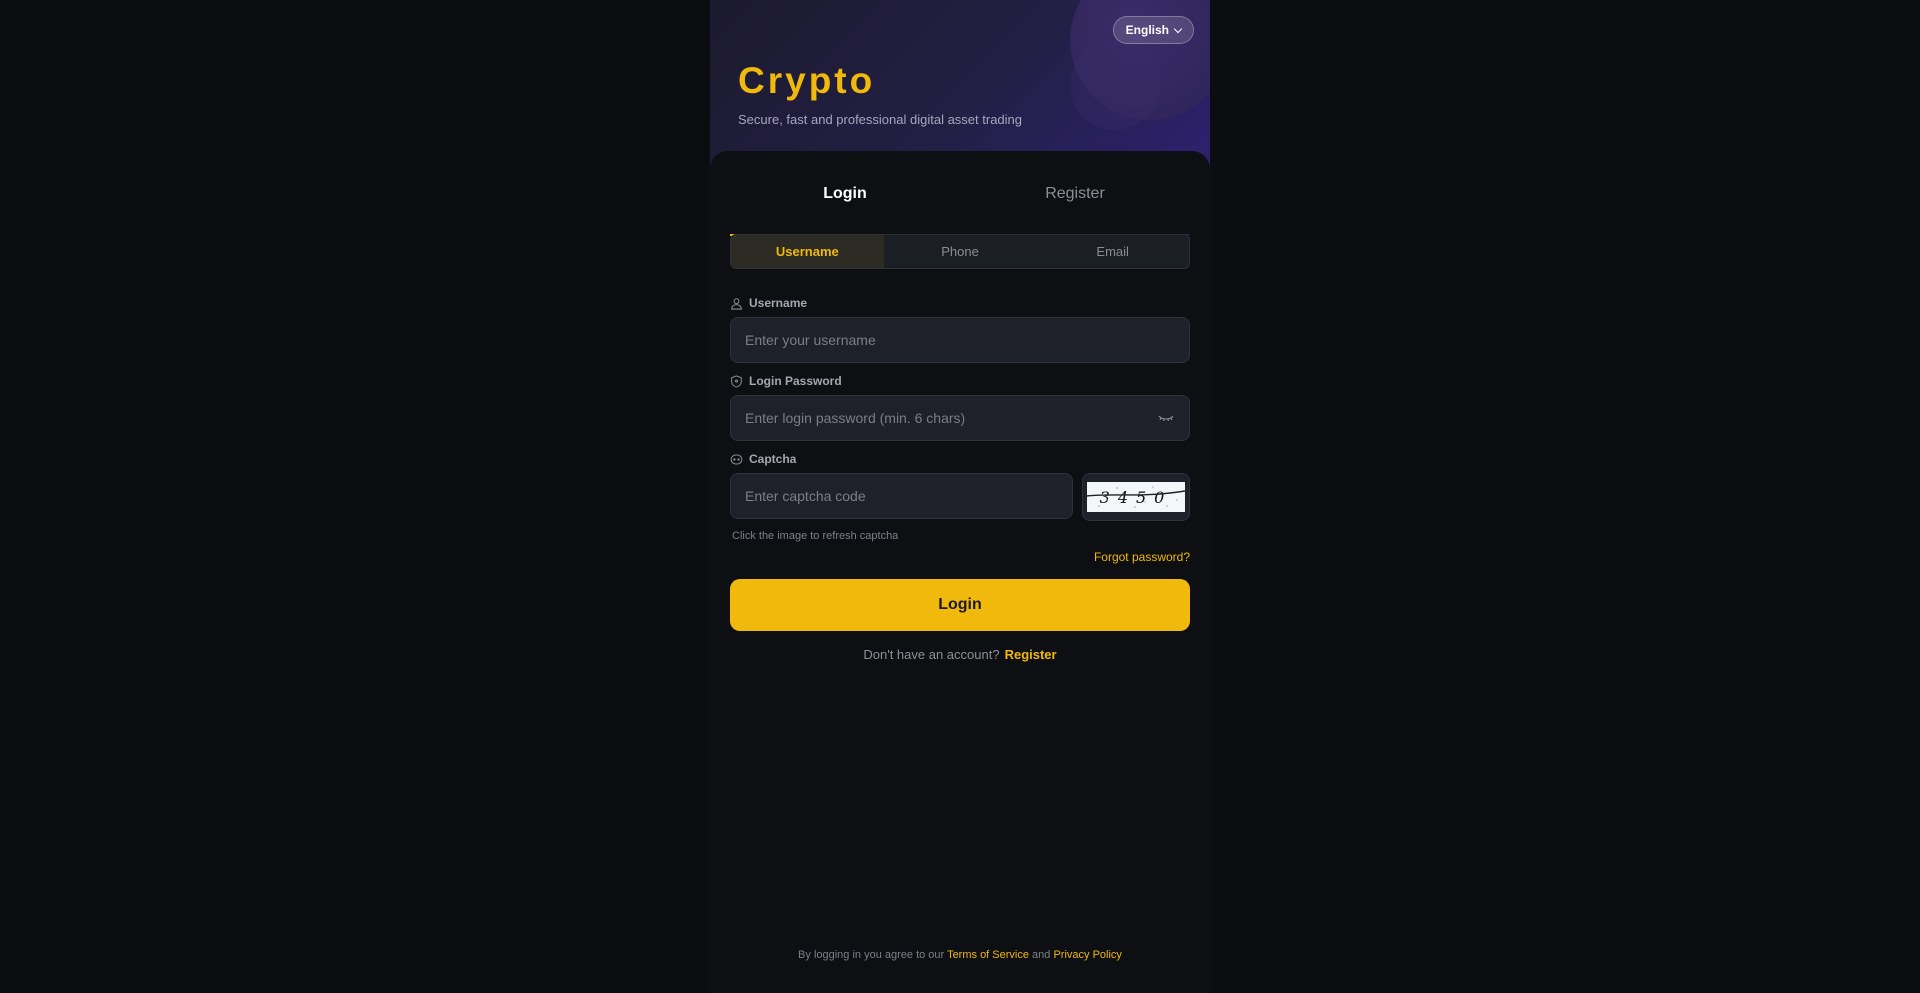  I want to click on tab-register: Register, so click(1075, 203).